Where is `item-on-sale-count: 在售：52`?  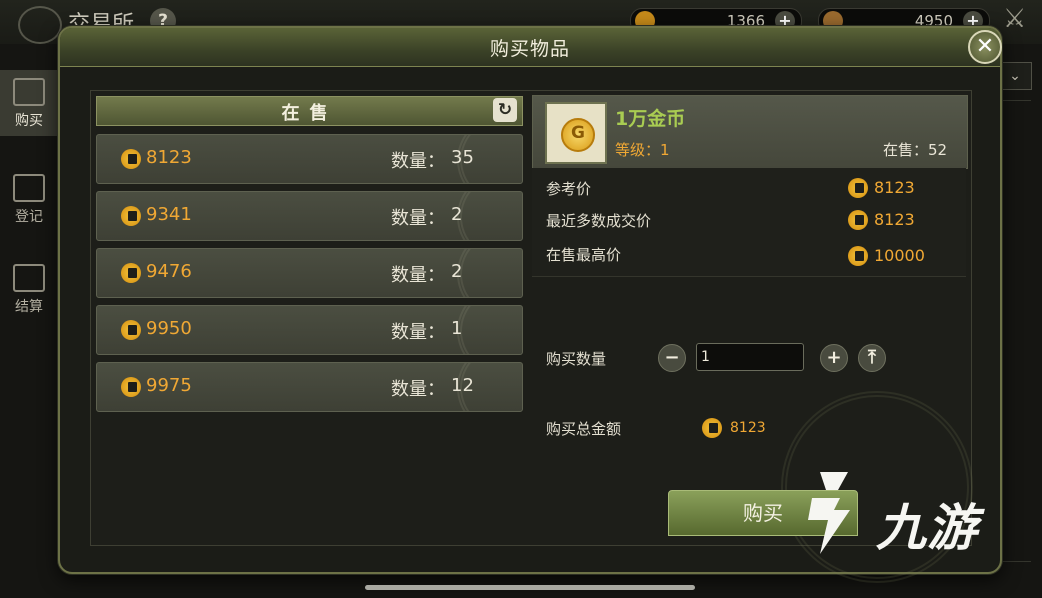
item-on-sale-count: 在售：52 is located at coordinates (915, 150).